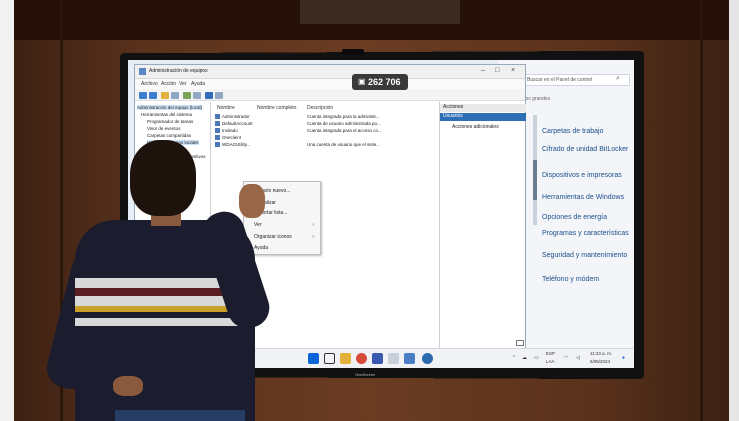 This screenshot has height=421, width=739. Describe the element at coordinates (365, 374) in the screenshot. I see `monitor-brand: OneScreen` at that location.